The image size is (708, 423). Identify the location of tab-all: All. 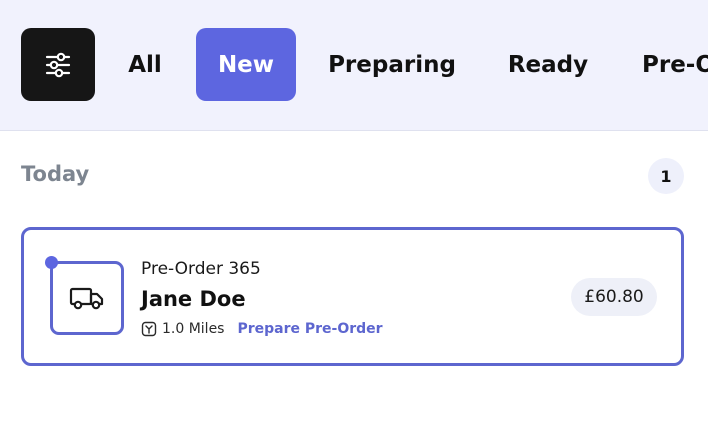
(145, 64).